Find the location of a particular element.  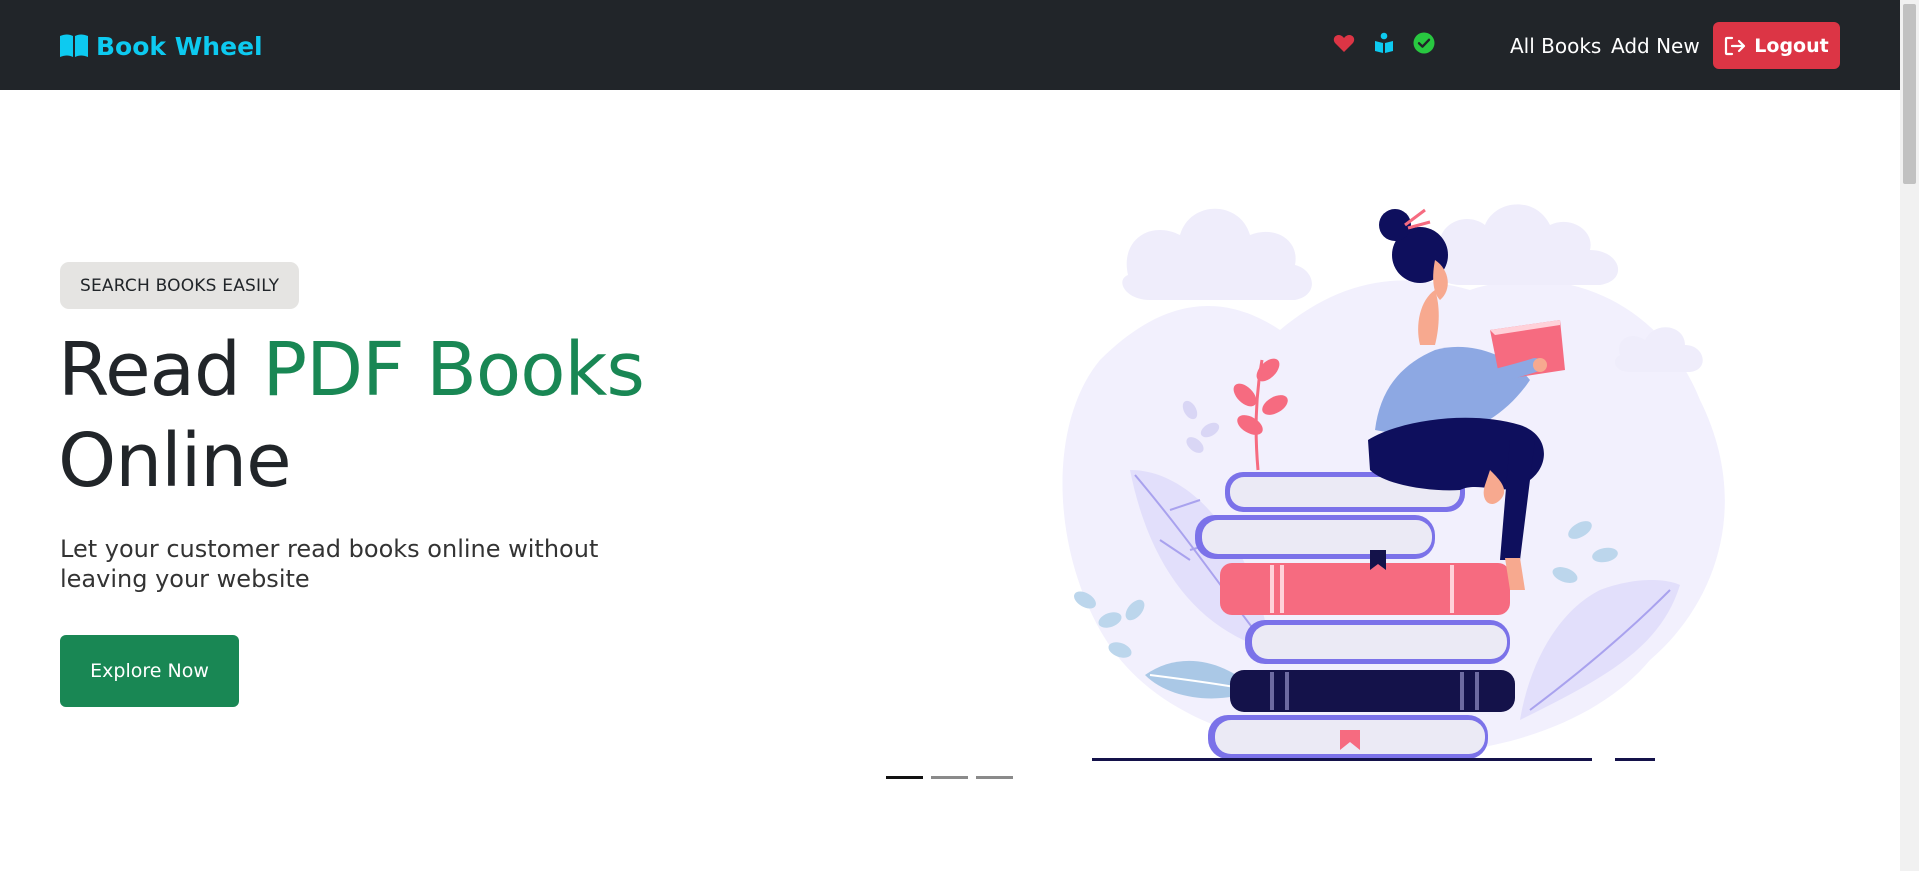

heart-icon is located at coordinates (1344, 43).